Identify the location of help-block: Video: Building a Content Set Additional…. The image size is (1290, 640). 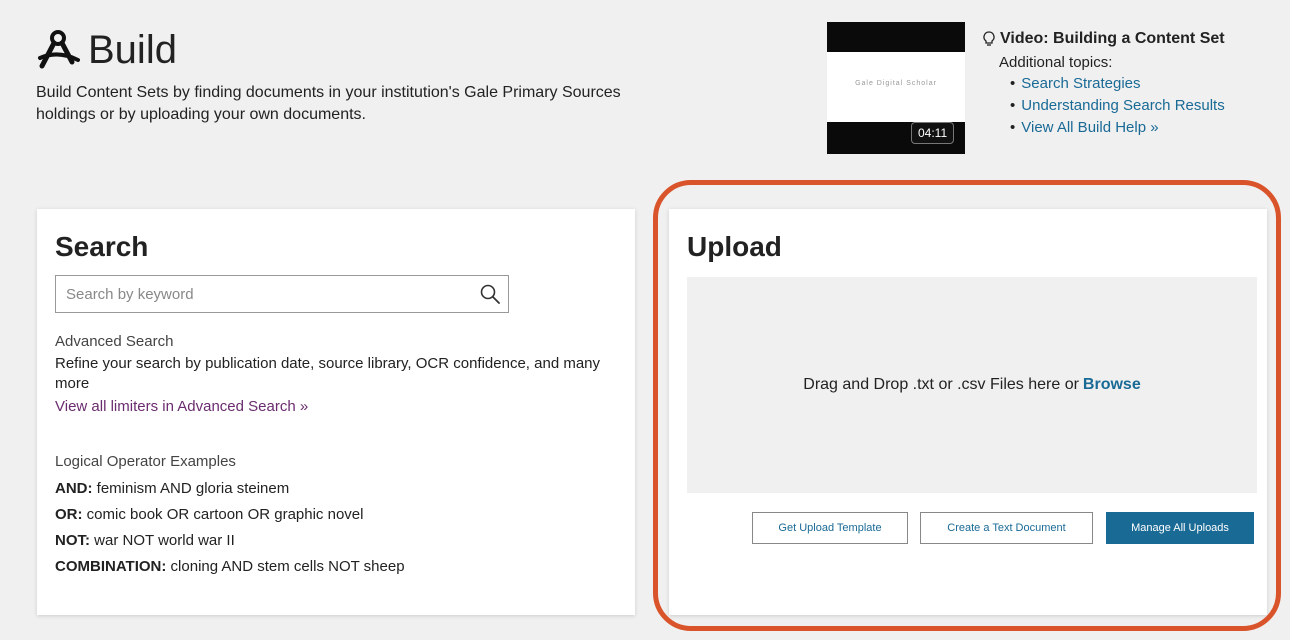
(1133, 84).